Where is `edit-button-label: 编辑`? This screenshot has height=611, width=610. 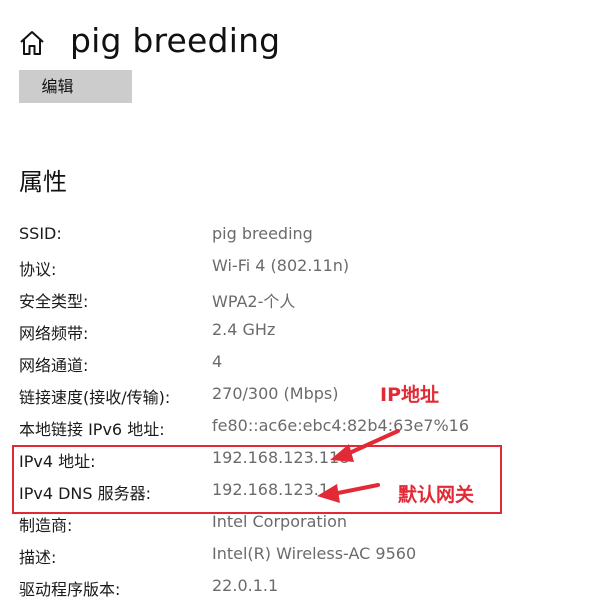 edit-button-label: 编辑 is located at coordinates (57, 86).